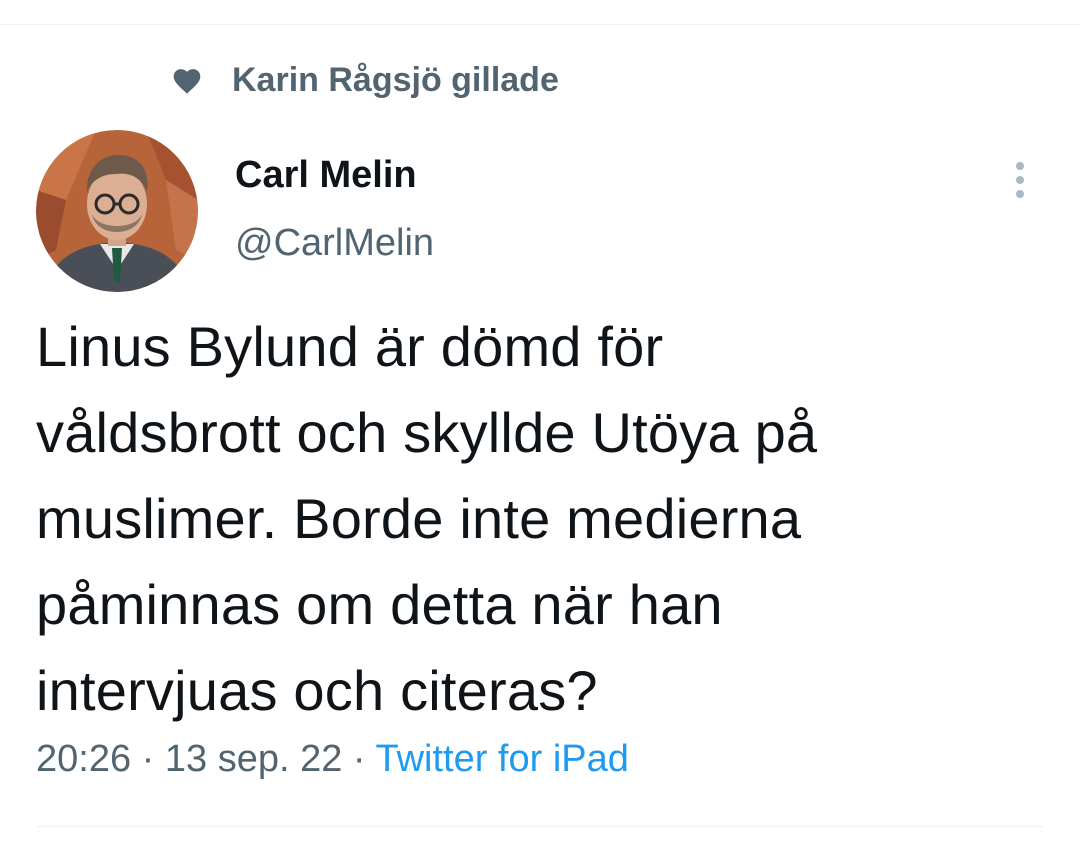  What do you see at coordinates (326, 175) in the screenshot?
I see `author-name: Carl Melin` at bounding box center [326, 175].